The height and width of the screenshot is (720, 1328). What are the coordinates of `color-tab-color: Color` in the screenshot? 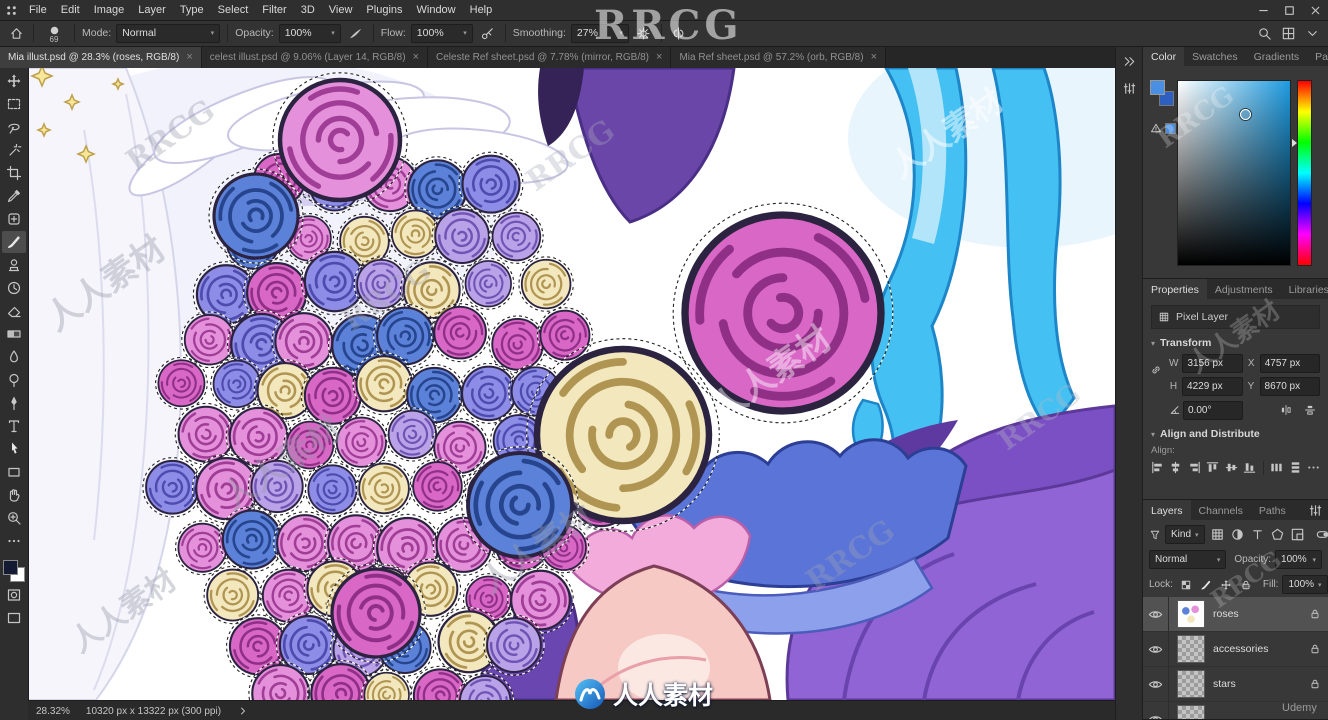 It's located at (1164, 56).